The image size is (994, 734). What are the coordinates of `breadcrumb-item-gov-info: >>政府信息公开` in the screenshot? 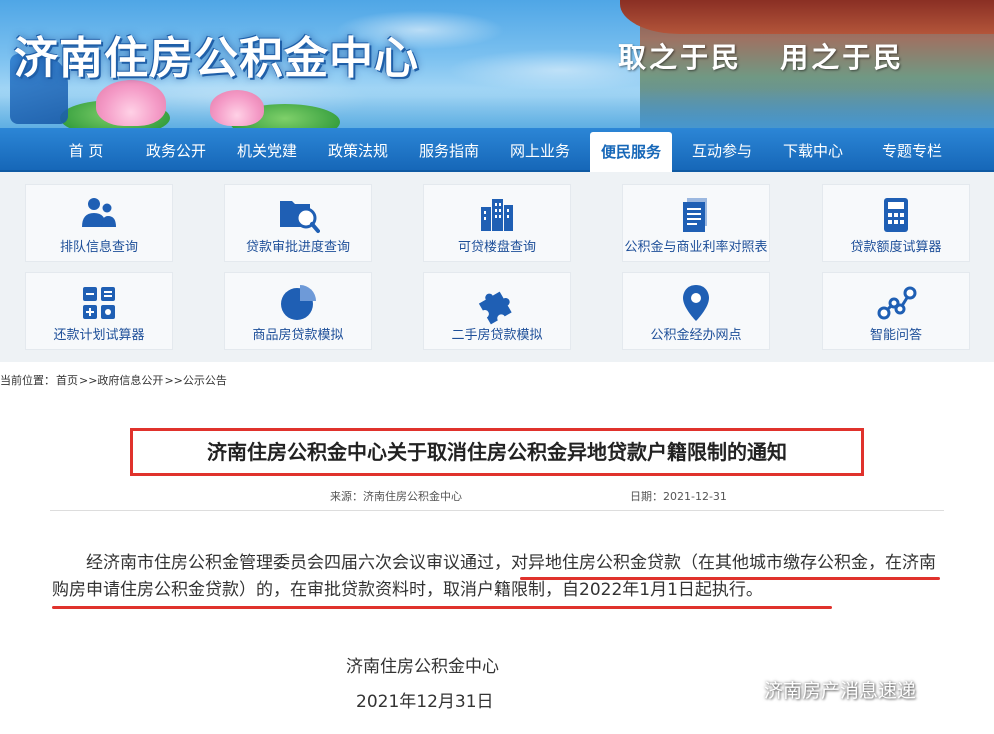 It's located at (121, 380).